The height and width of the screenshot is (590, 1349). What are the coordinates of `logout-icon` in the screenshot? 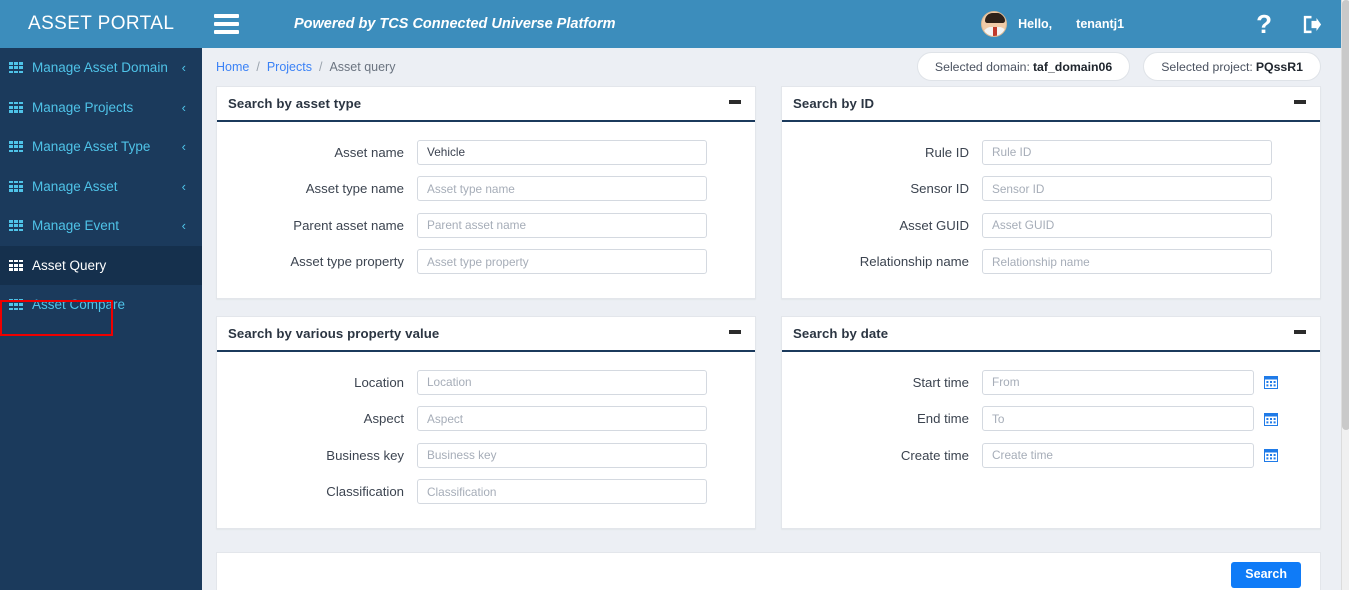 It's located at (1311, 24).